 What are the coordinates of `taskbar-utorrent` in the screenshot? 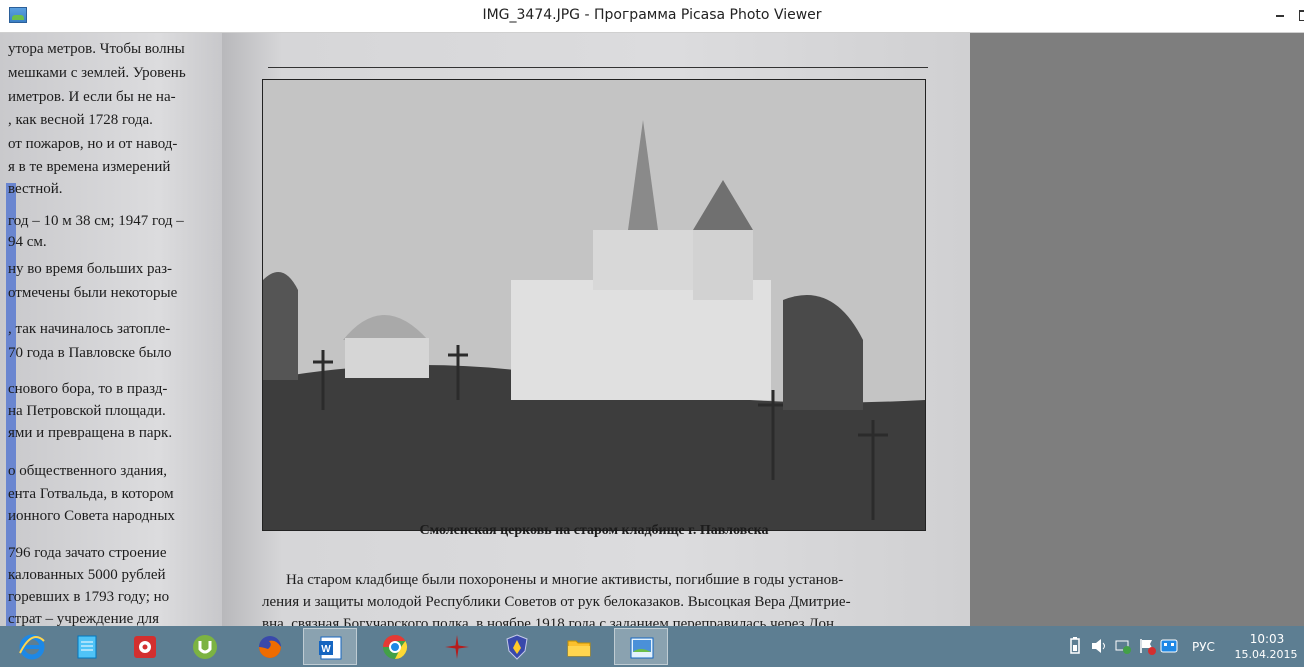 It's located at (205, 646).